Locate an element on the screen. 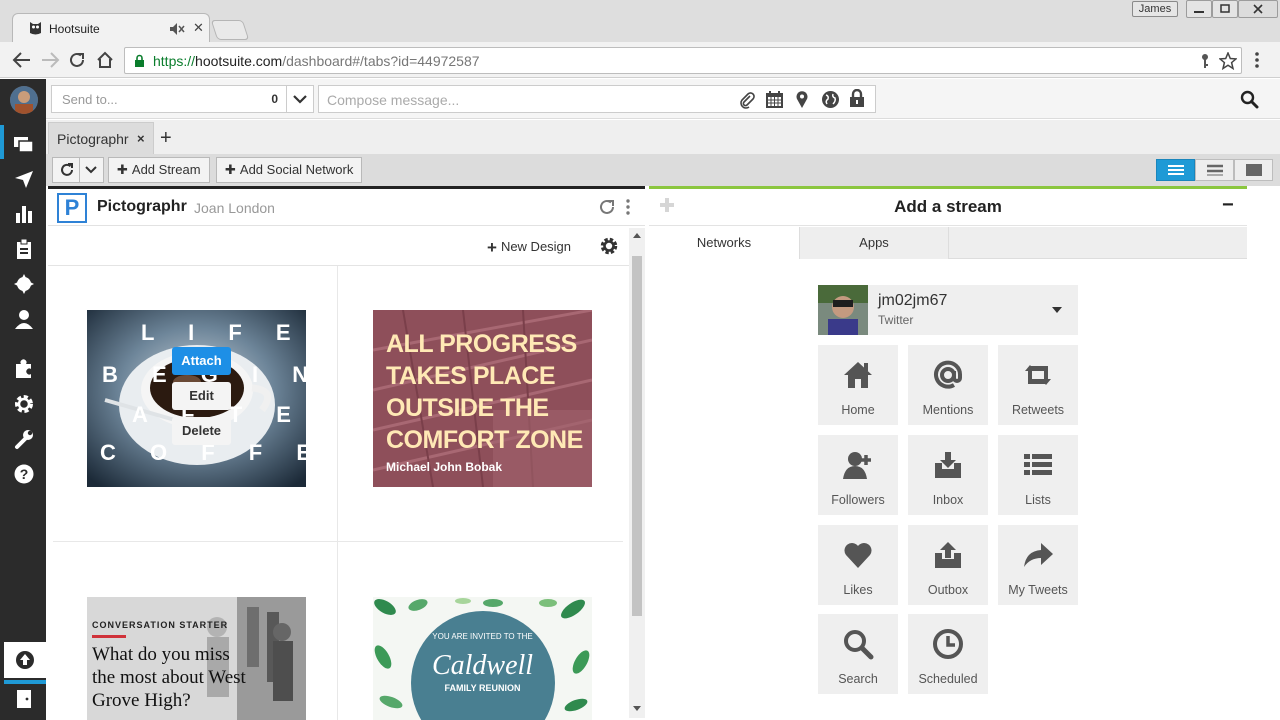 This screenshot has width=1280, height=720. invite-text: YOU ARE INVITED TO THE is located at coordinates (482, 636).